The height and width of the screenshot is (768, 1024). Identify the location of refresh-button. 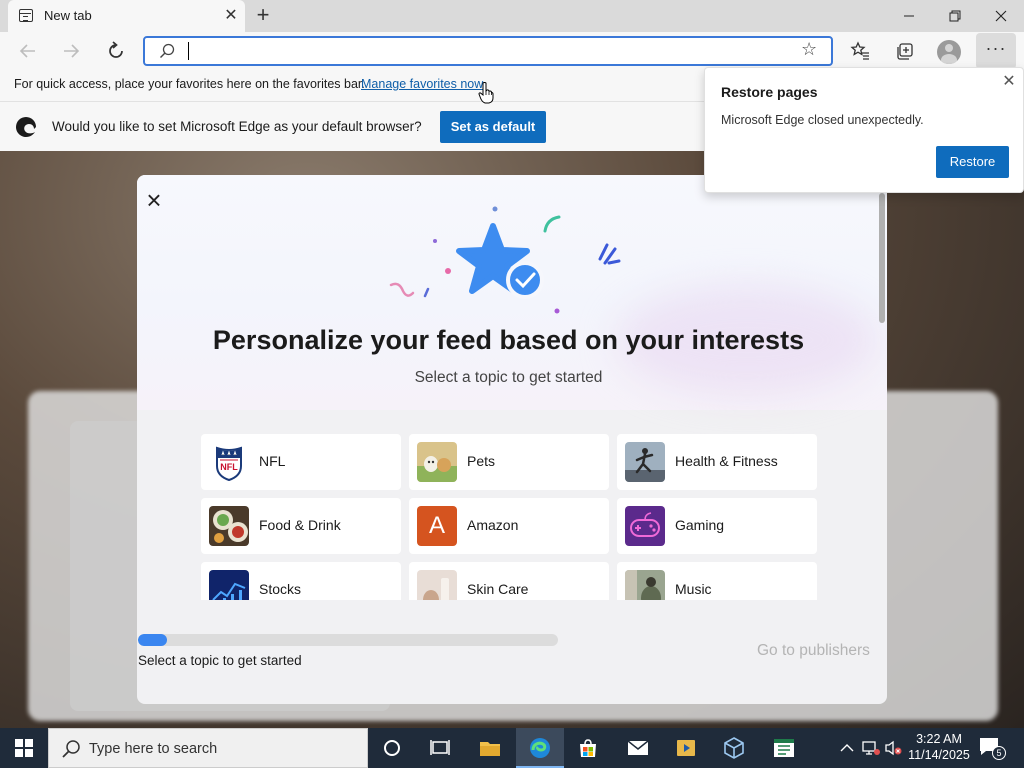
(116, 51).